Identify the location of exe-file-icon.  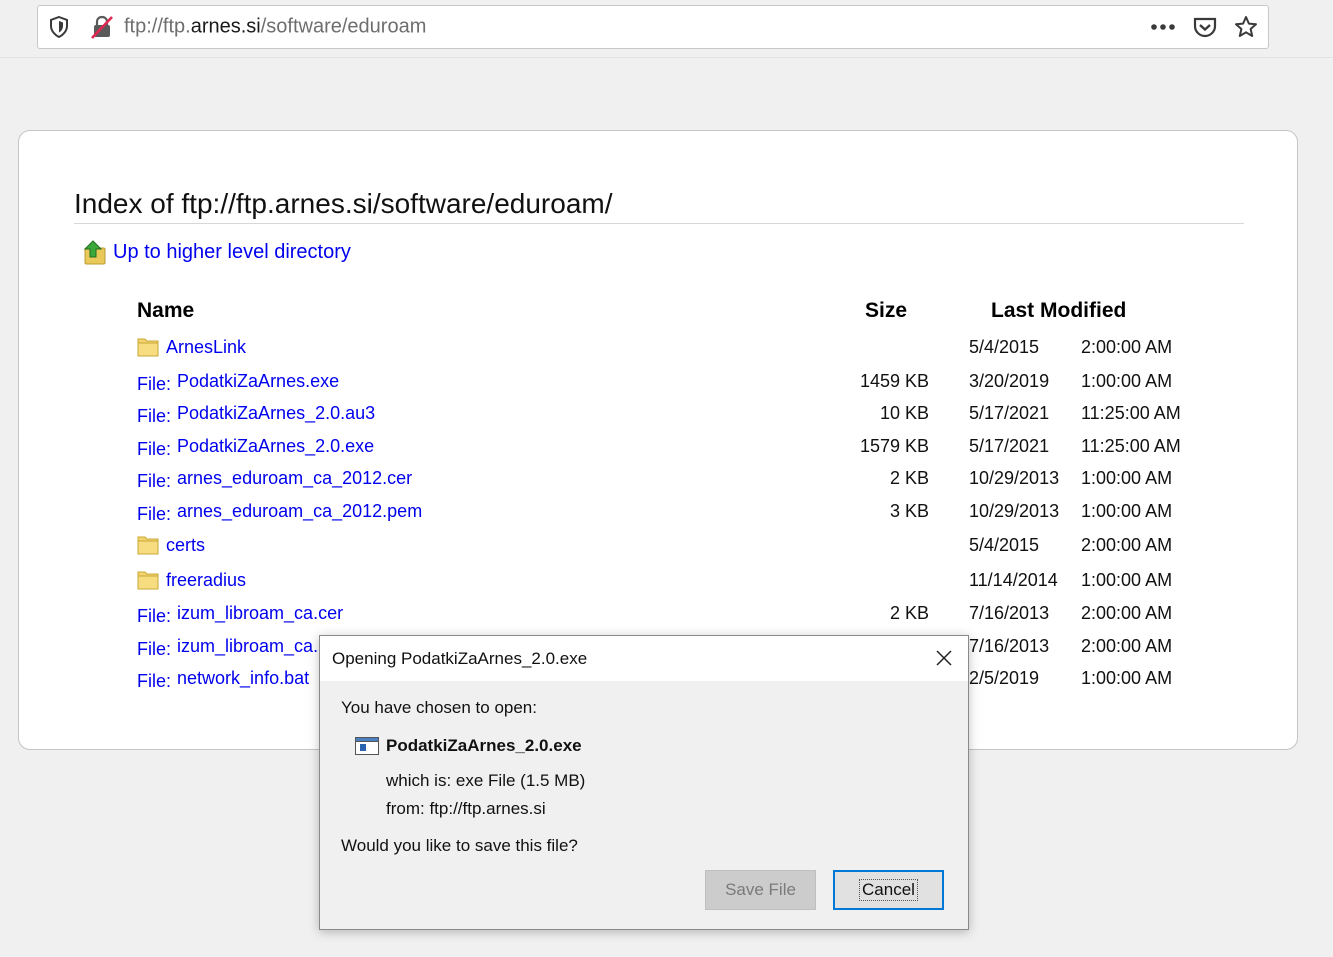
(367, 746).